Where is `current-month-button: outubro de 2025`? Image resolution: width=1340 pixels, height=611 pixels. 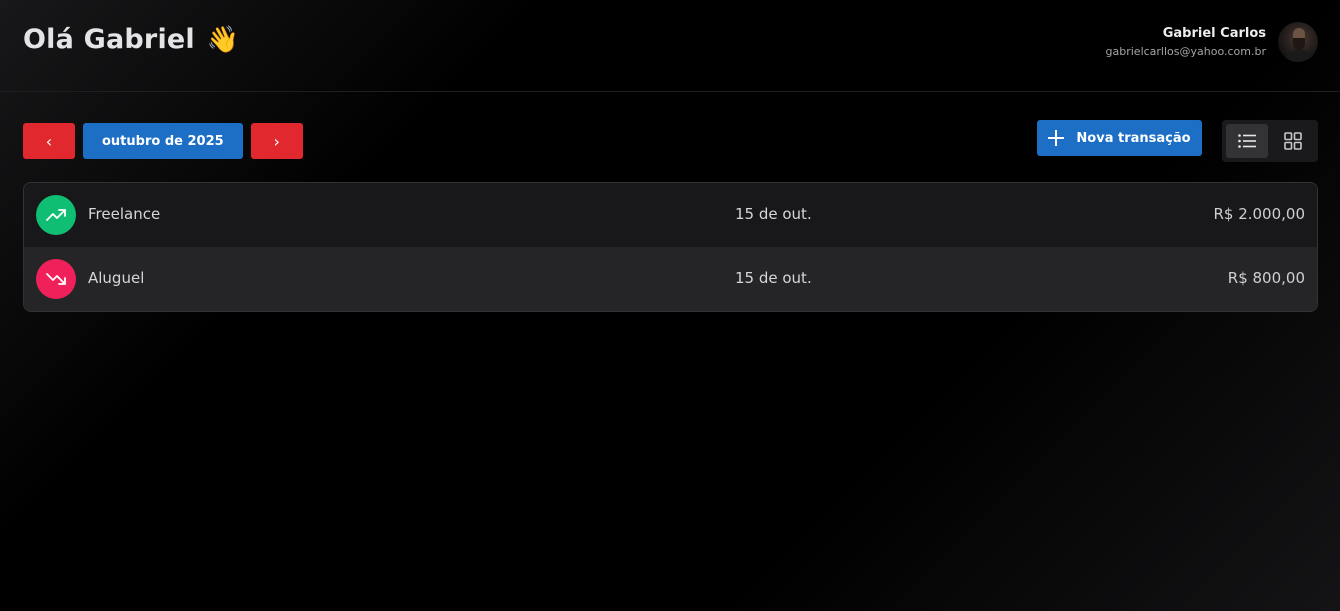 current-month-button: outubro de 2025 is located at coordinates (163, 141).